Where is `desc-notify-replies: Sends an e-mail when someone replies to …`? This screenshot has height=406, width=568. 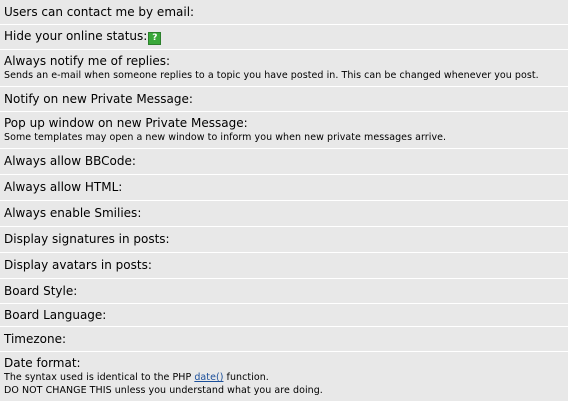 desc-notify-replies: Sends an e-mail when someone replies to … is located at coordinates (271, 75).